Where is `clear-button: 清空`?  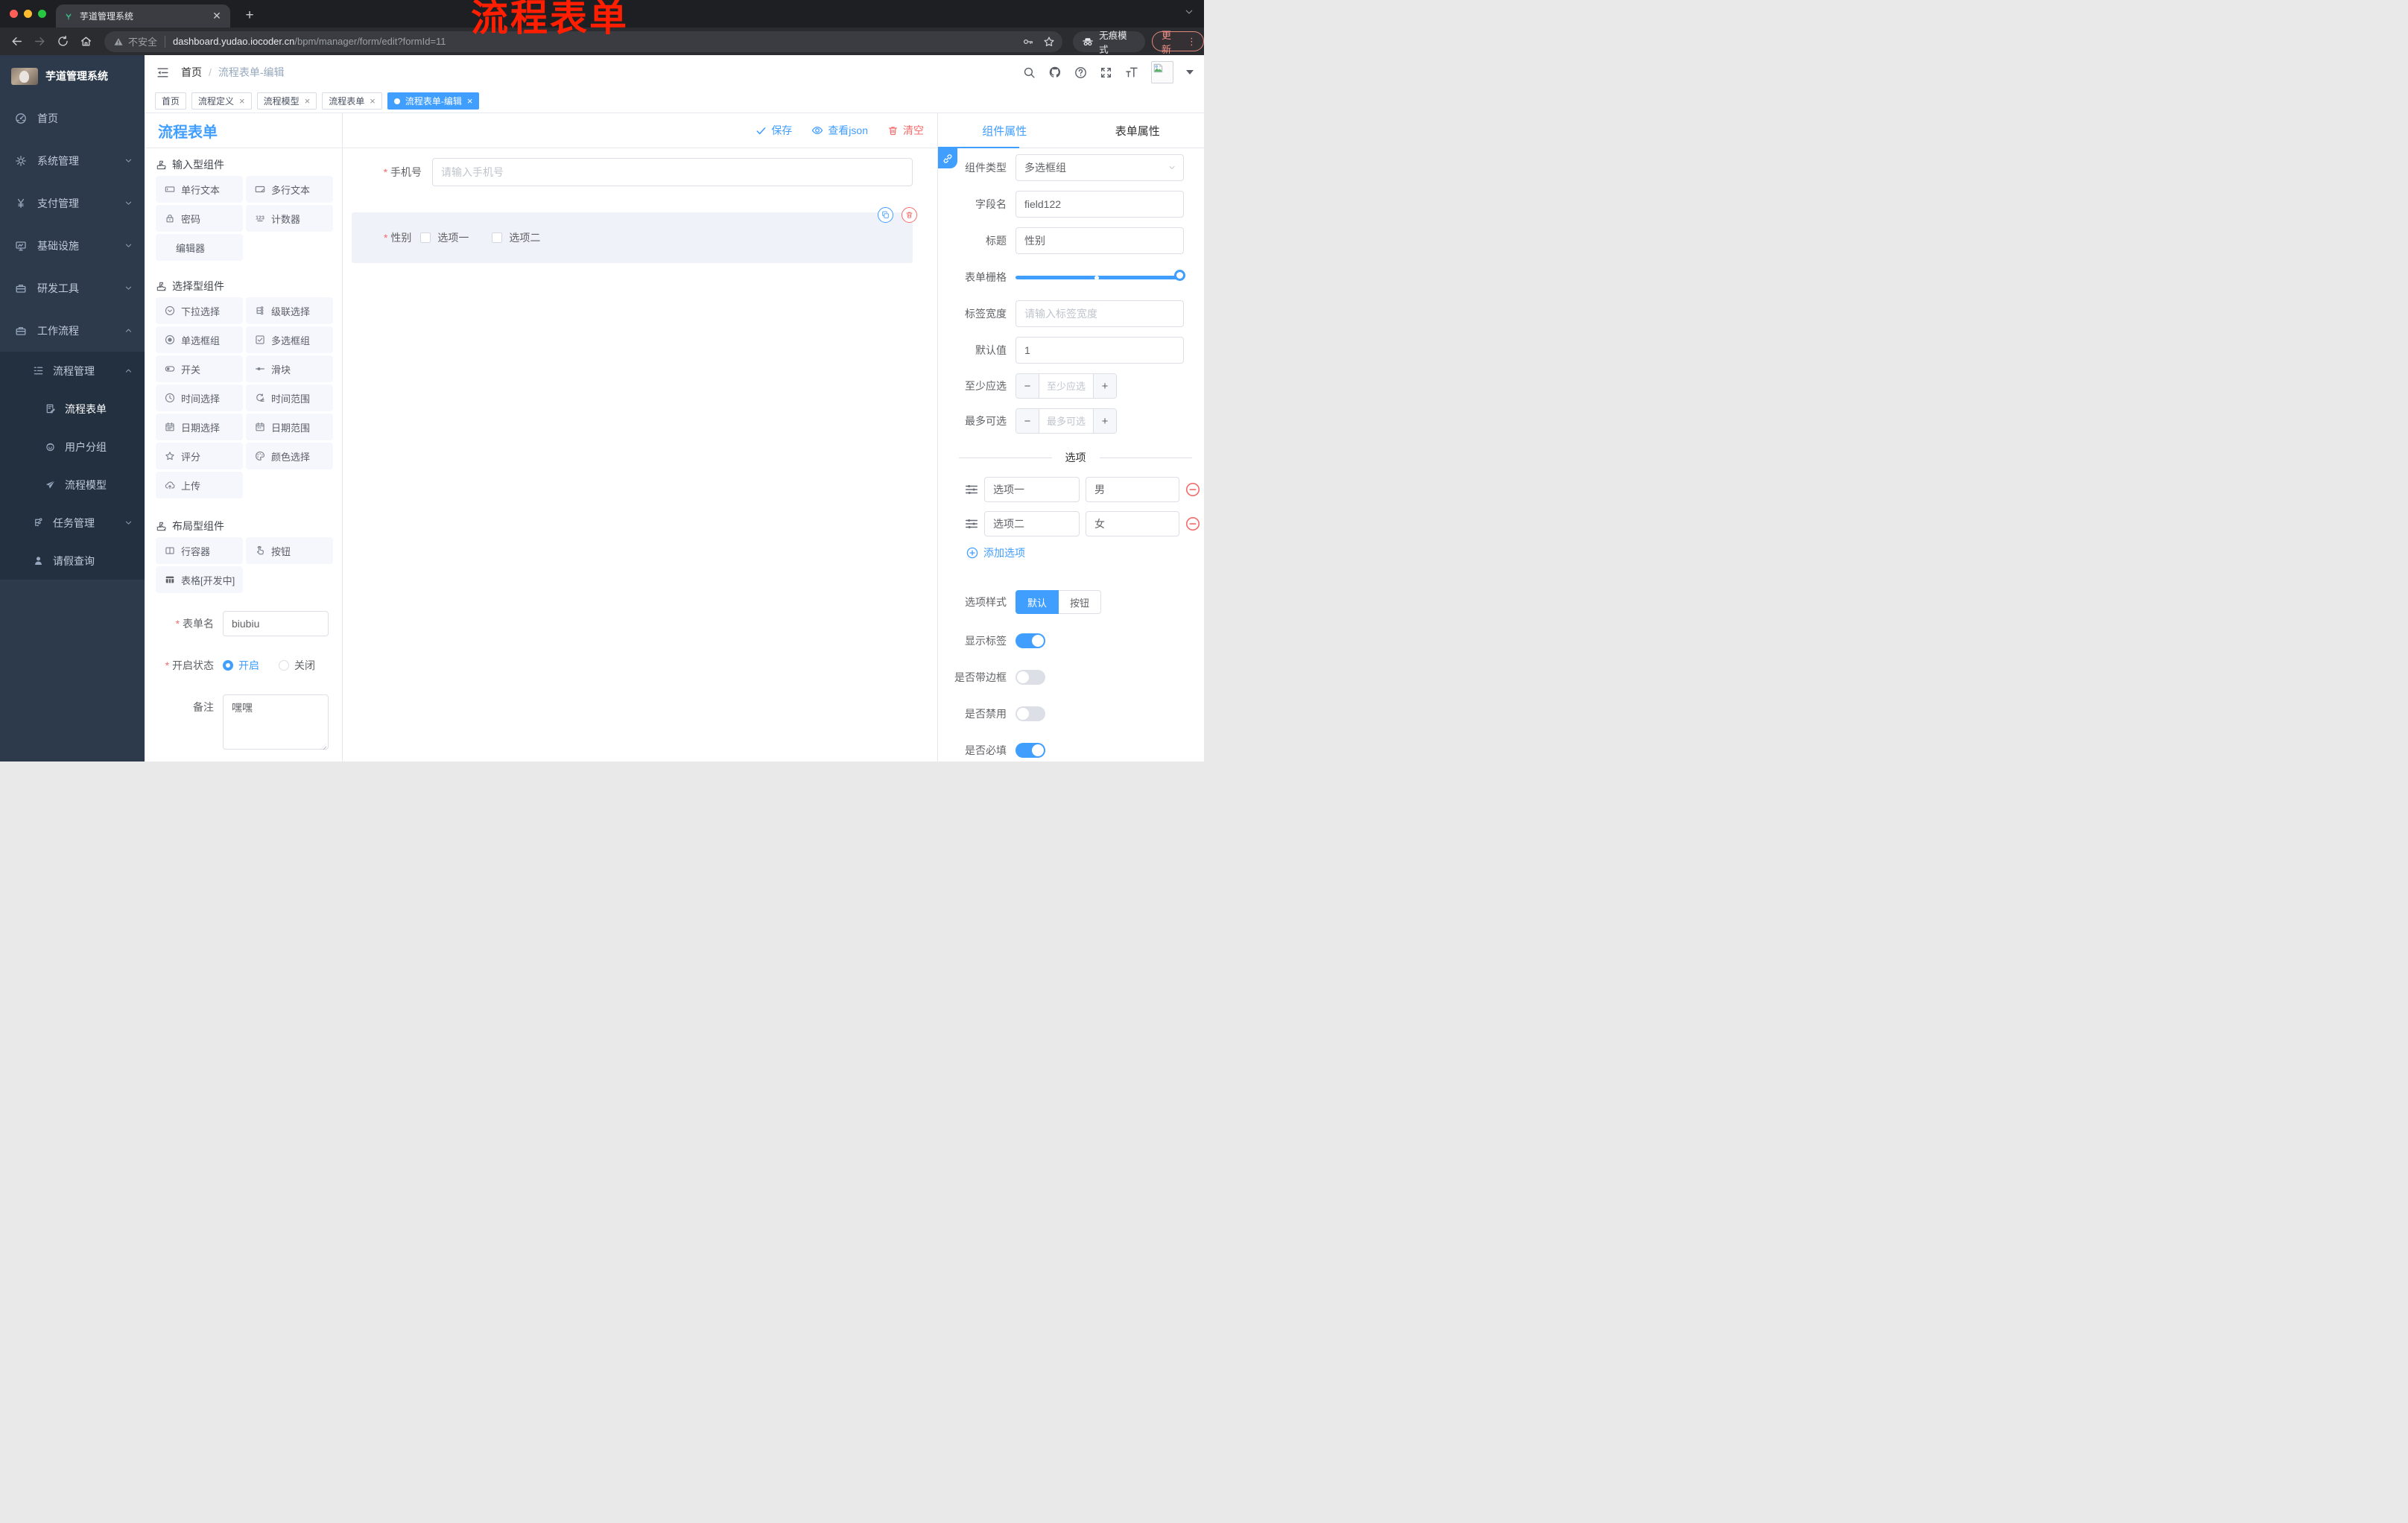
clear-button: 清空 is located at coordinates (905, 131).